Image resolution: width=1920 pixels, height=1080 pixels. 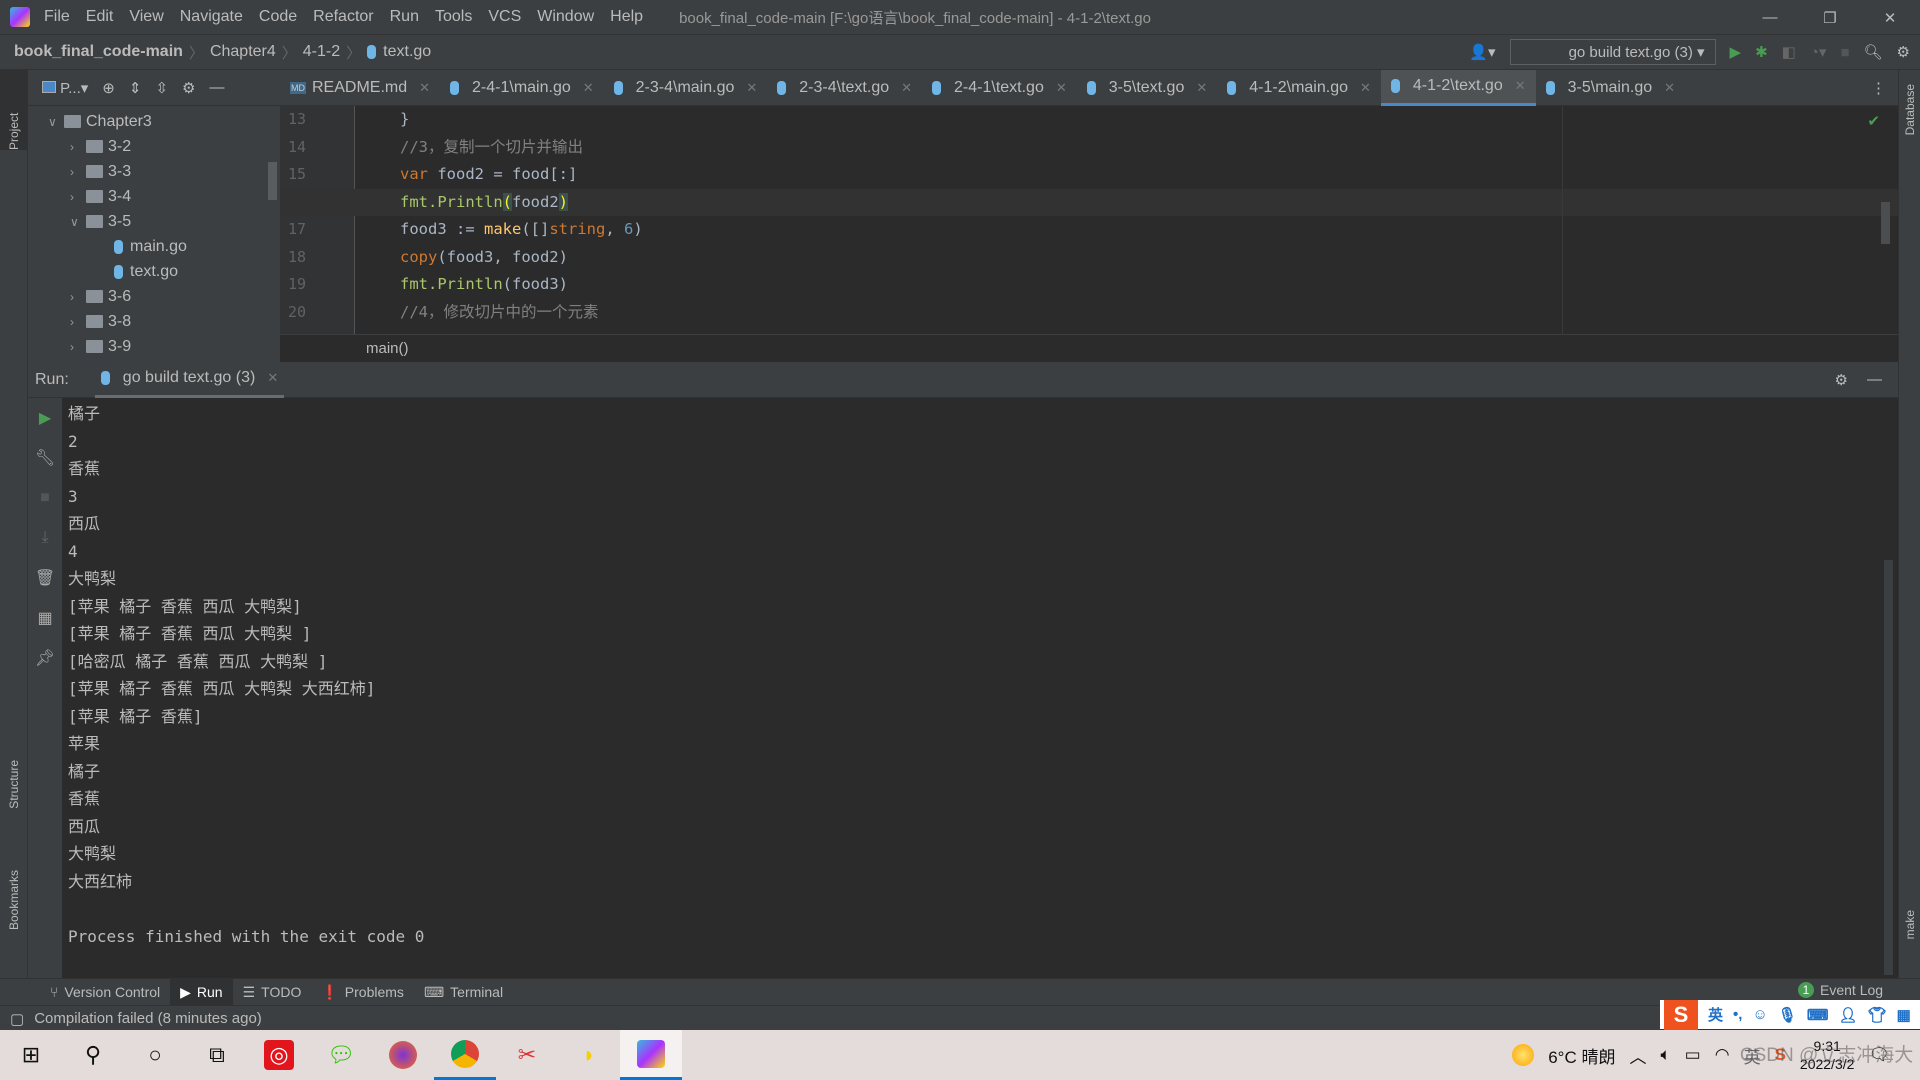 I want to click on wrench-icon: 🔧︎, so click(x=45, y=458).